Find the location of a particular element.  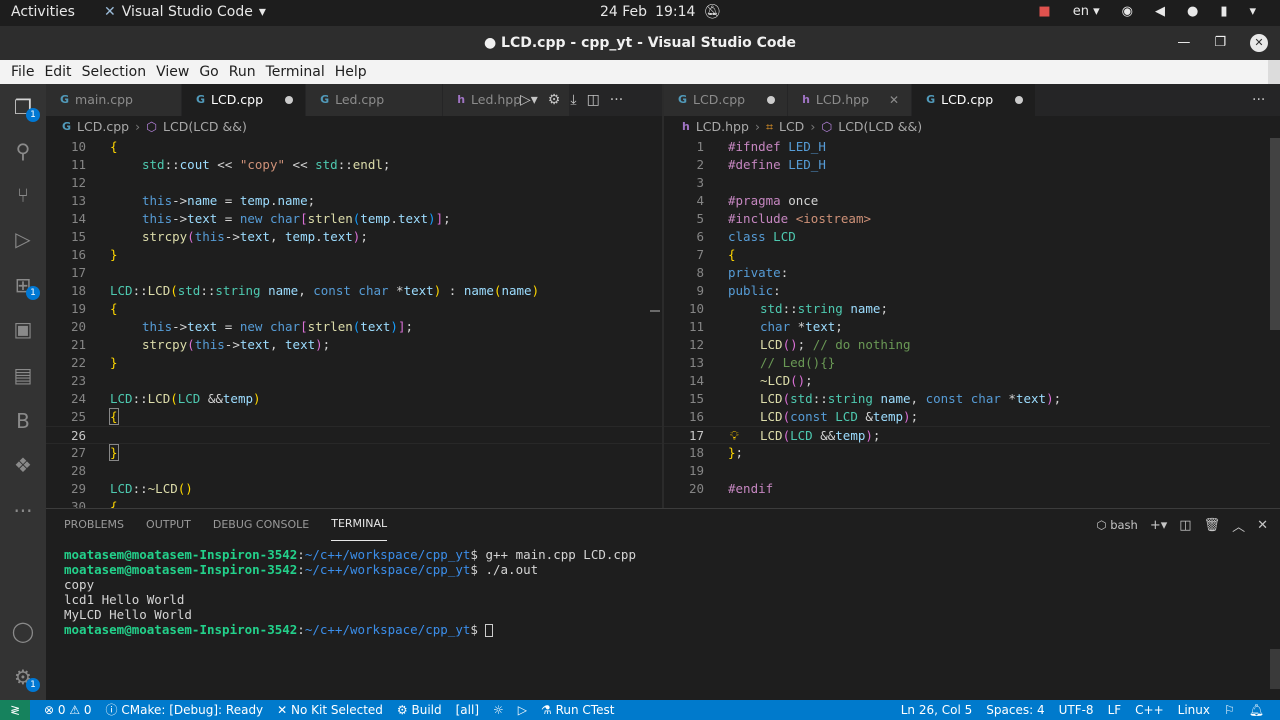

cmake-status: ⓘ CMake: [Debug]: Ready is located at coordinates (185, 710).